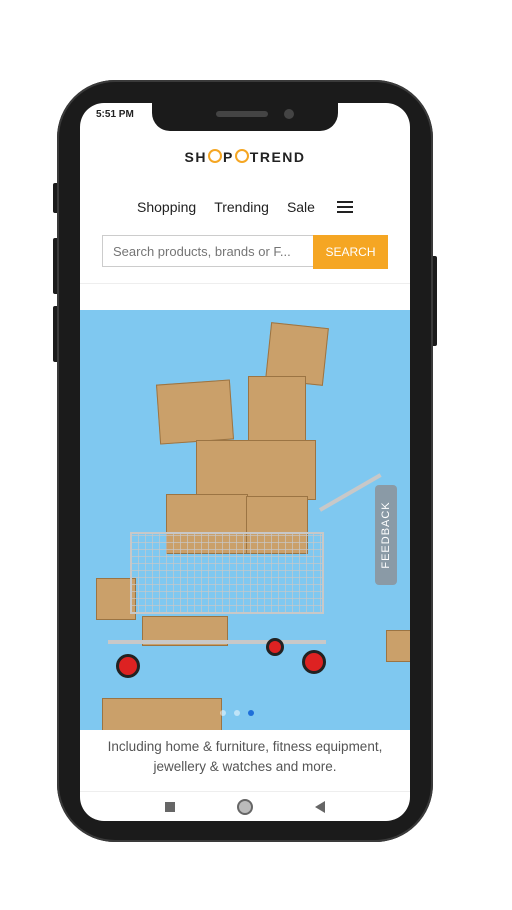  Describe the element at coordinates (115, 114) in the screenshot. I see `status-time: 5:51 PM` at that location.